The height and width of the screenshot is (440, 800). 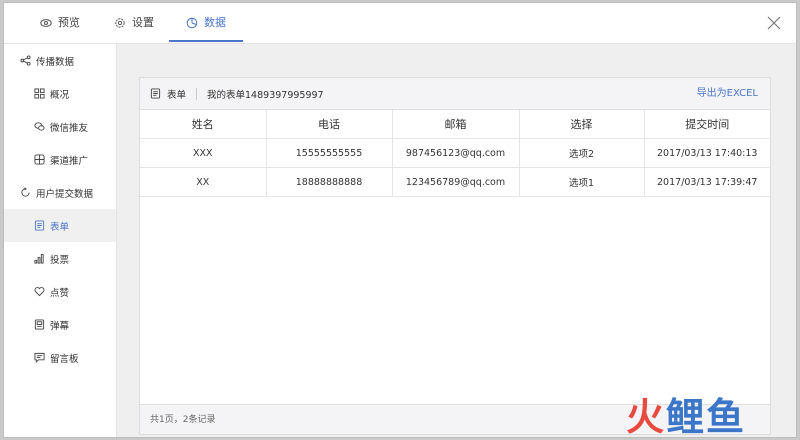 What do you see at coordinates (65, 194) in the screenshot?
I see `sidebar-group-label: 用户提交数据` at bounding box center [65, 194].